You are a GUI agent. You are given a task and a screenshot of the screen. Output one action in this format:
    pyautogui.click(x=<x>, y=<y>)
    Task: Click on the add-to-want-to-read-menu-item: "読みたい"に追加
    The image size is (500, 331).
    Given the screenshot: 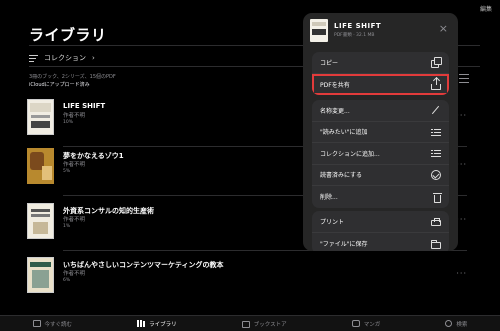 What is the action you would take?
    pyautogui.click(x=380, y=132)
    